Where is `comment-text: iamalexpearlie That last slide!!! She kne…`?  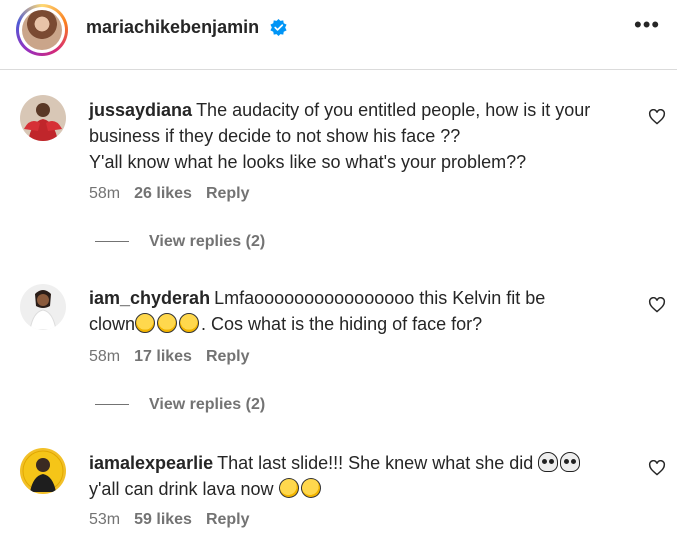 comment-text: iamalexpearlie That last slide!!! She kne… is located at coordinates (361, 476).